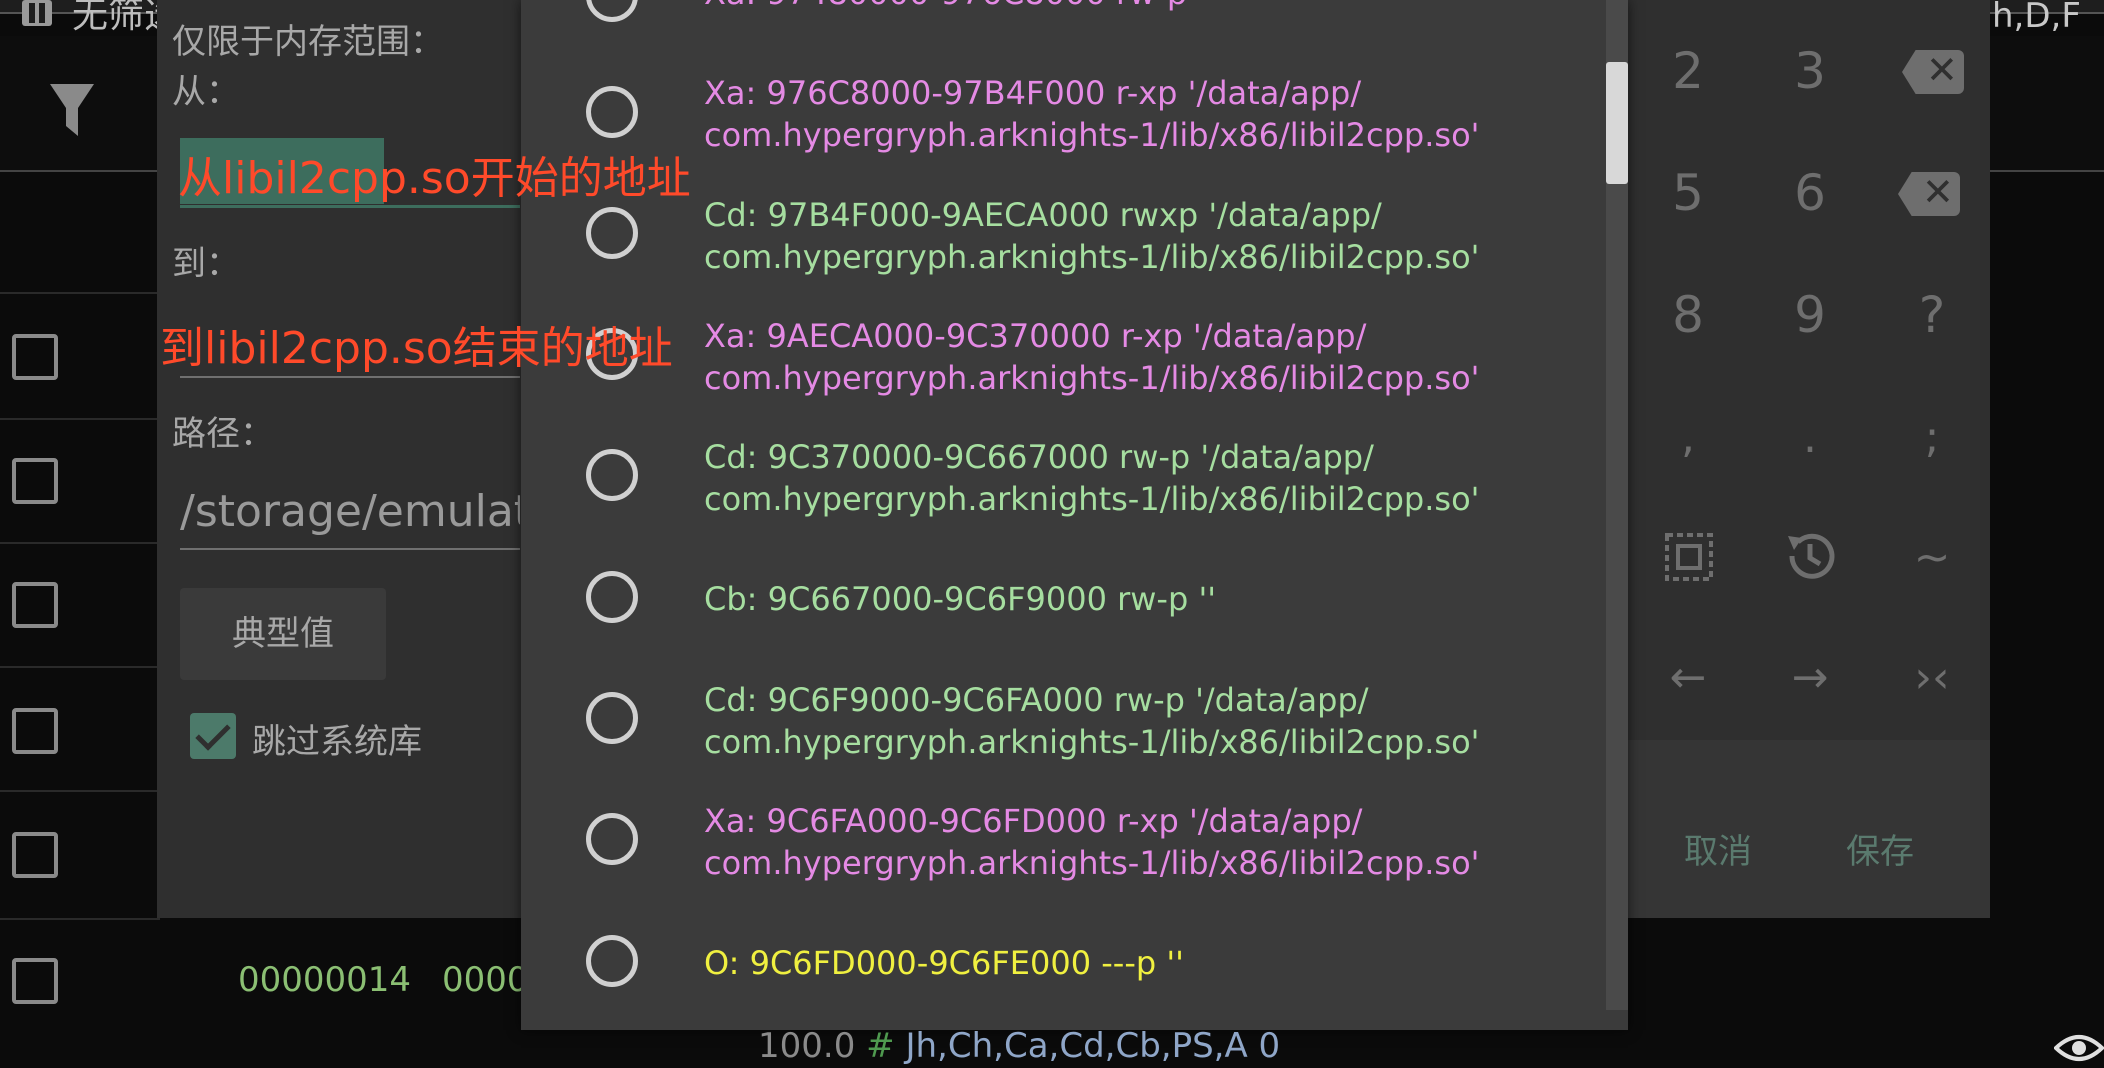  Describe the element at coordinates (1932, 315) in the screenshot. I see `key-question: ?` at that location.